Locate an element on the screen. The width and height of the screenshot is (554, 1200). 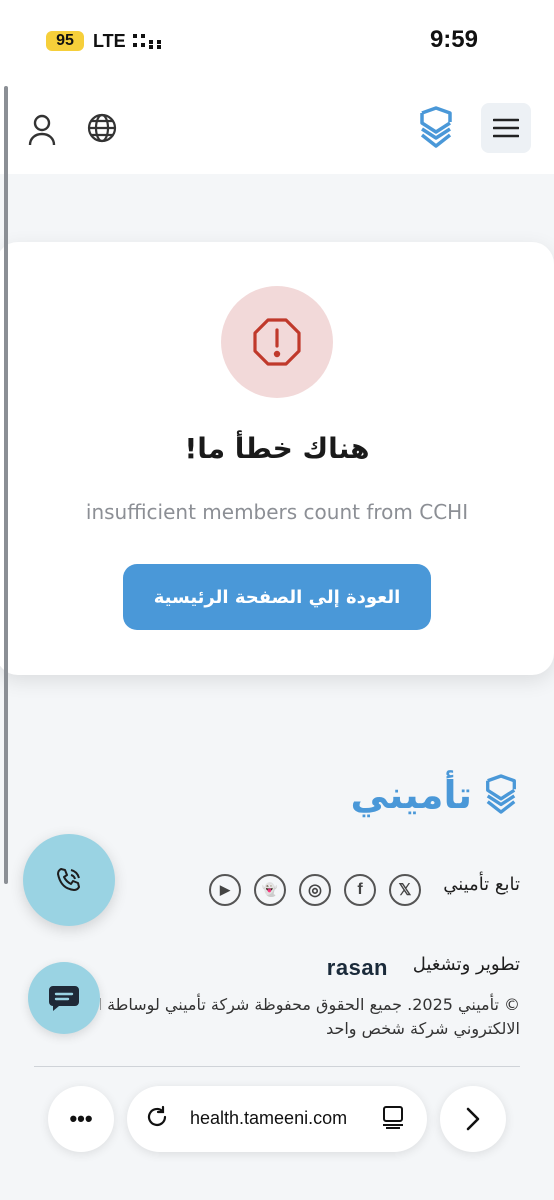
chat-icon is located at coordinates (64, 998).